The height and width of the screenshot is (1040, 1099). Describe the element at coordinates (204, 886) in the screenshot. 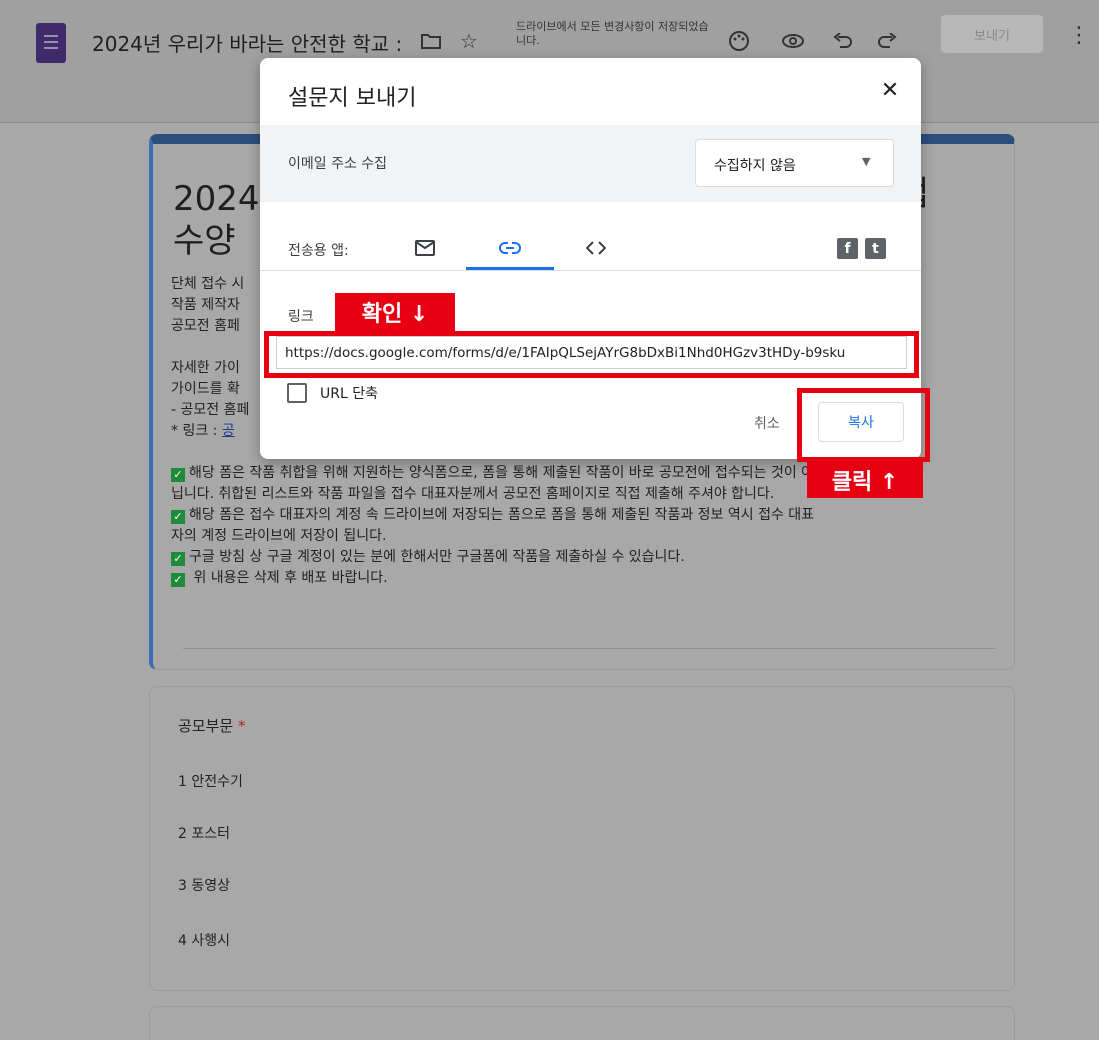

I see `list-item: 3 동영상` at that location.